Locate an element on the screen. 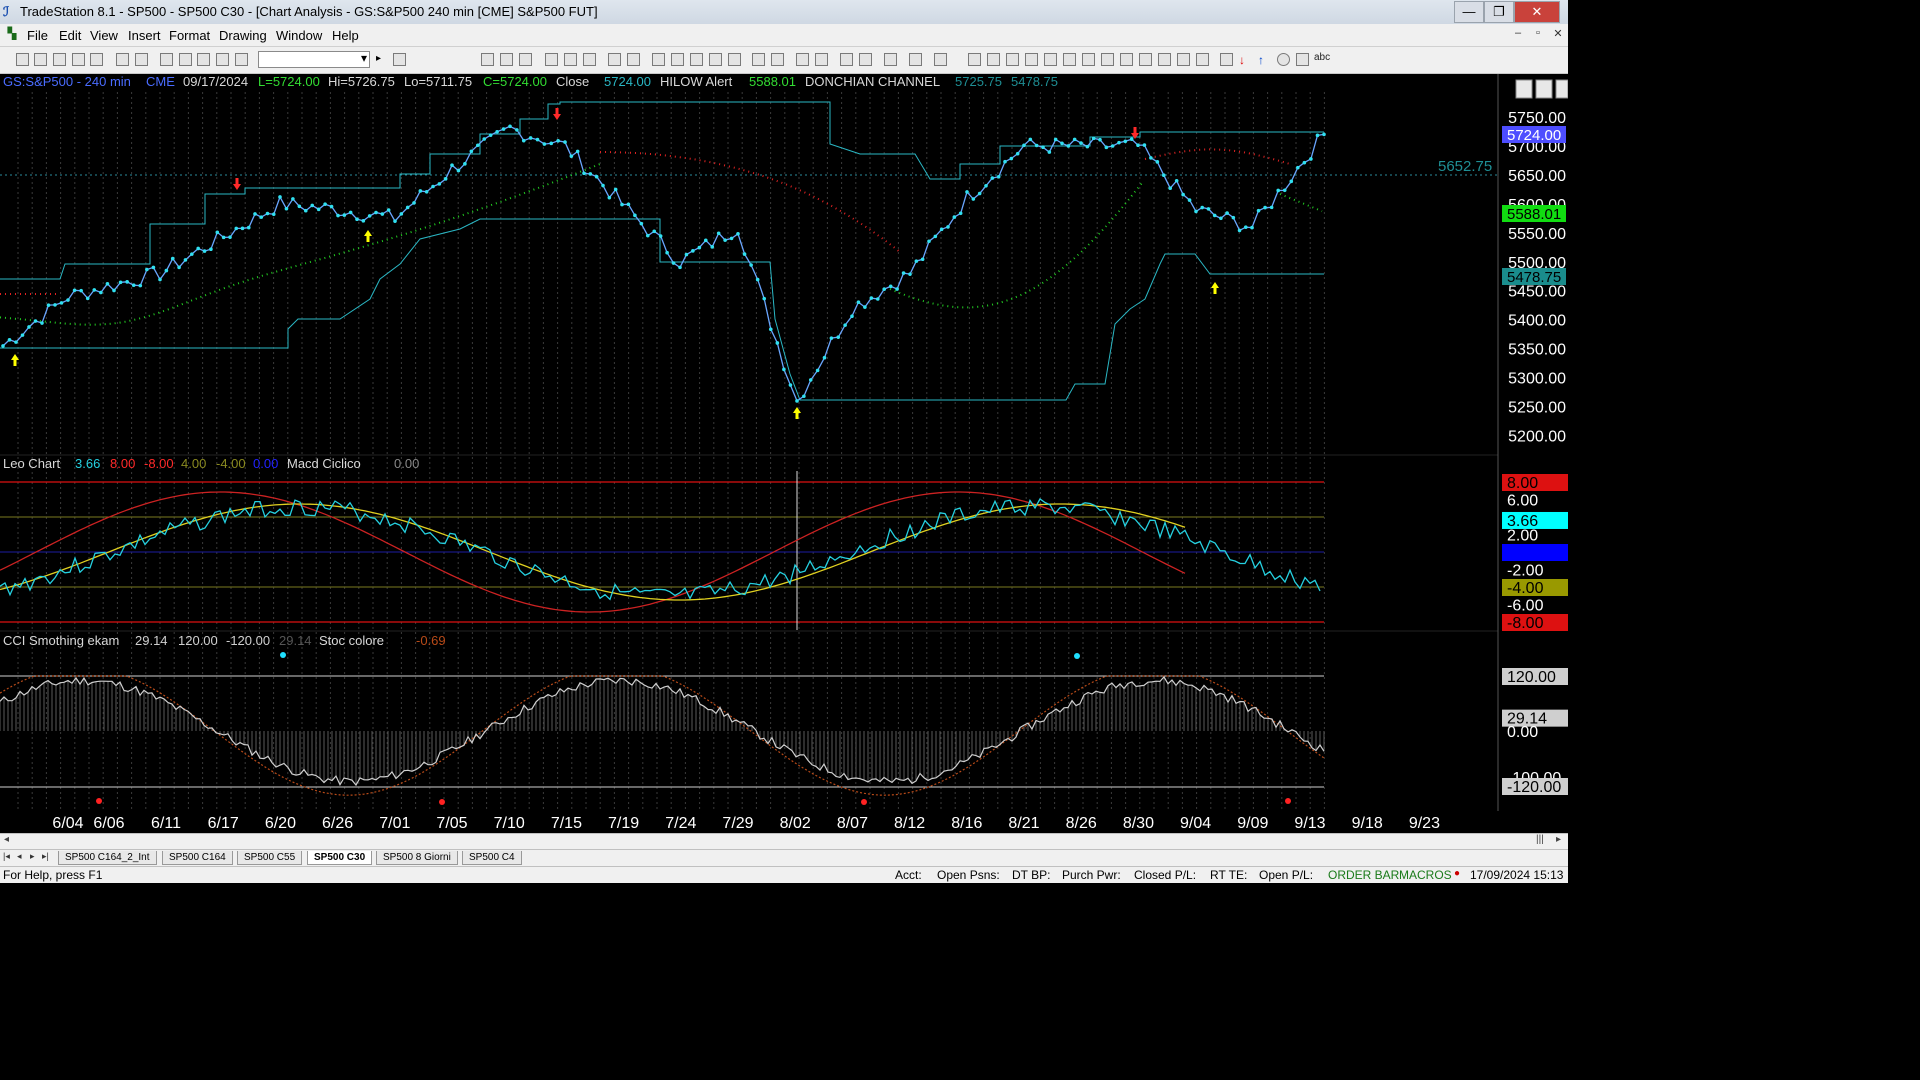  candle-chart-icon is located at coordinates (570, 59).